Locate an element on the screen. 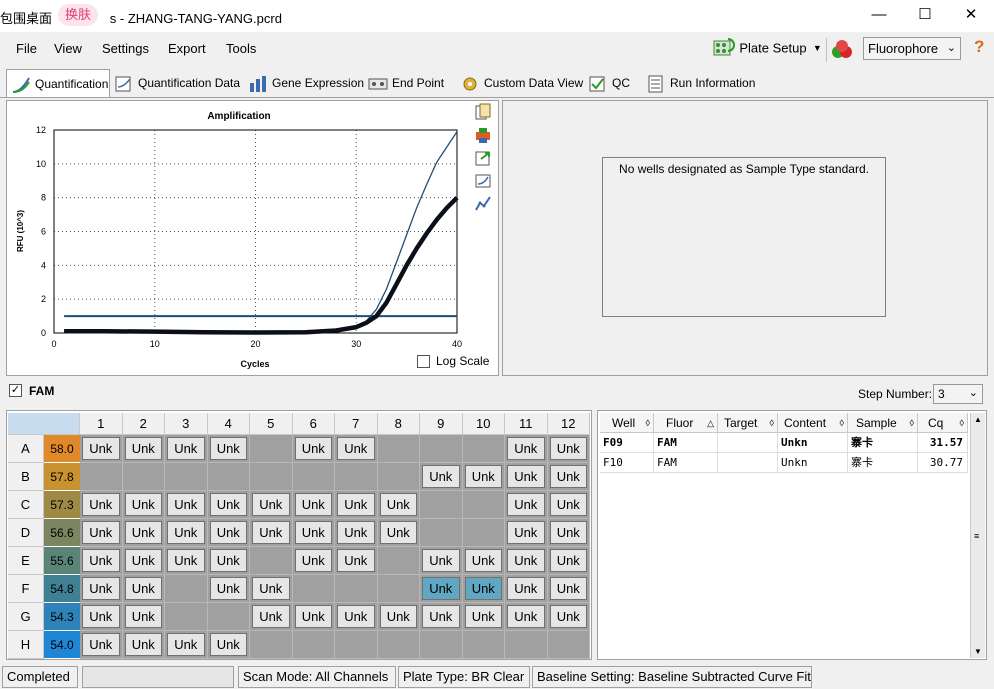 The height and width of the screenshot is (689, 994). column-header: 1 is located at coordinates (101, 424).